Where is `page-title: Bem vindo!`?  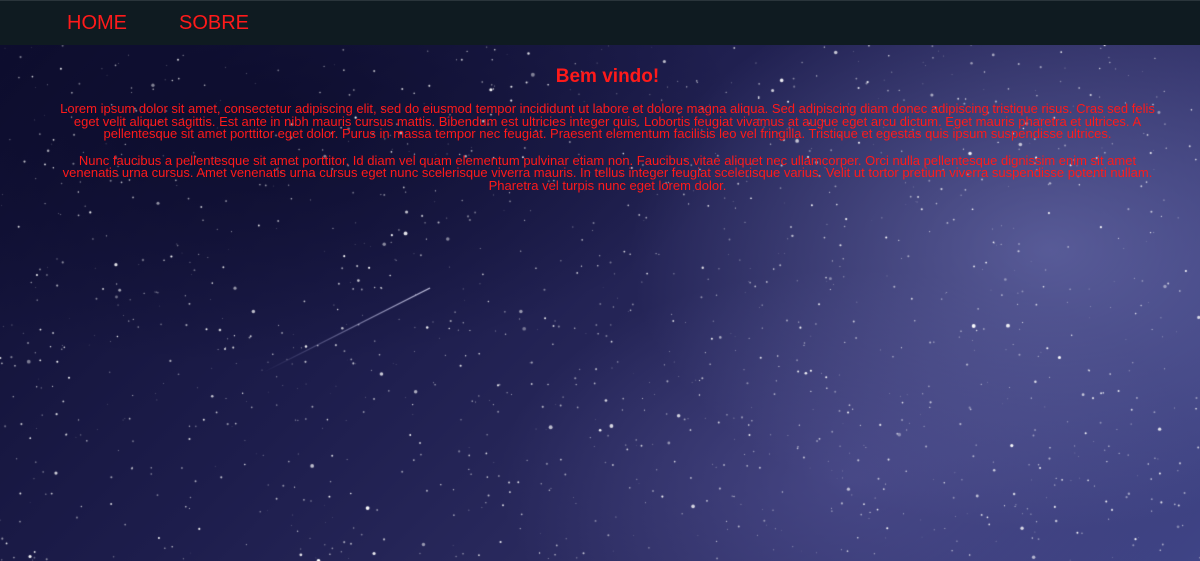 page-title: Bem vindo! is located at coordinates (607, 76).